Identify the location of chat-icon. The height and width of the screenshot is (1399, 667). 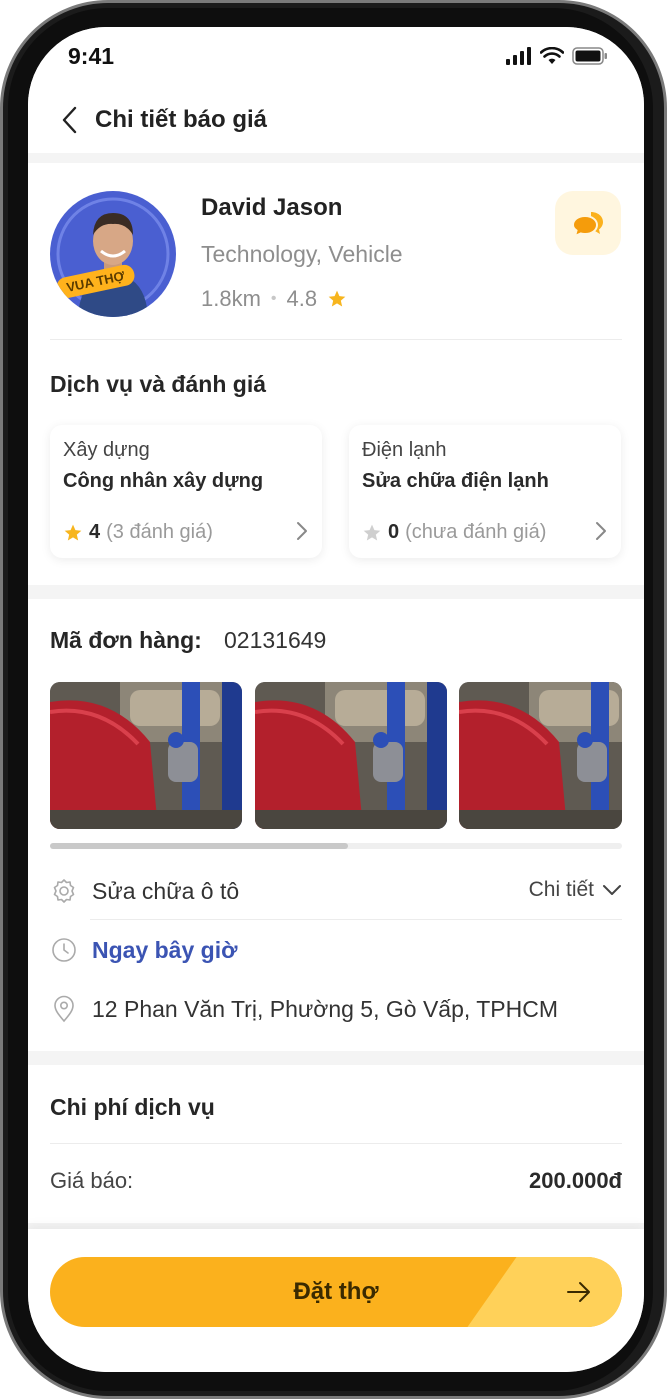
(587, 225).